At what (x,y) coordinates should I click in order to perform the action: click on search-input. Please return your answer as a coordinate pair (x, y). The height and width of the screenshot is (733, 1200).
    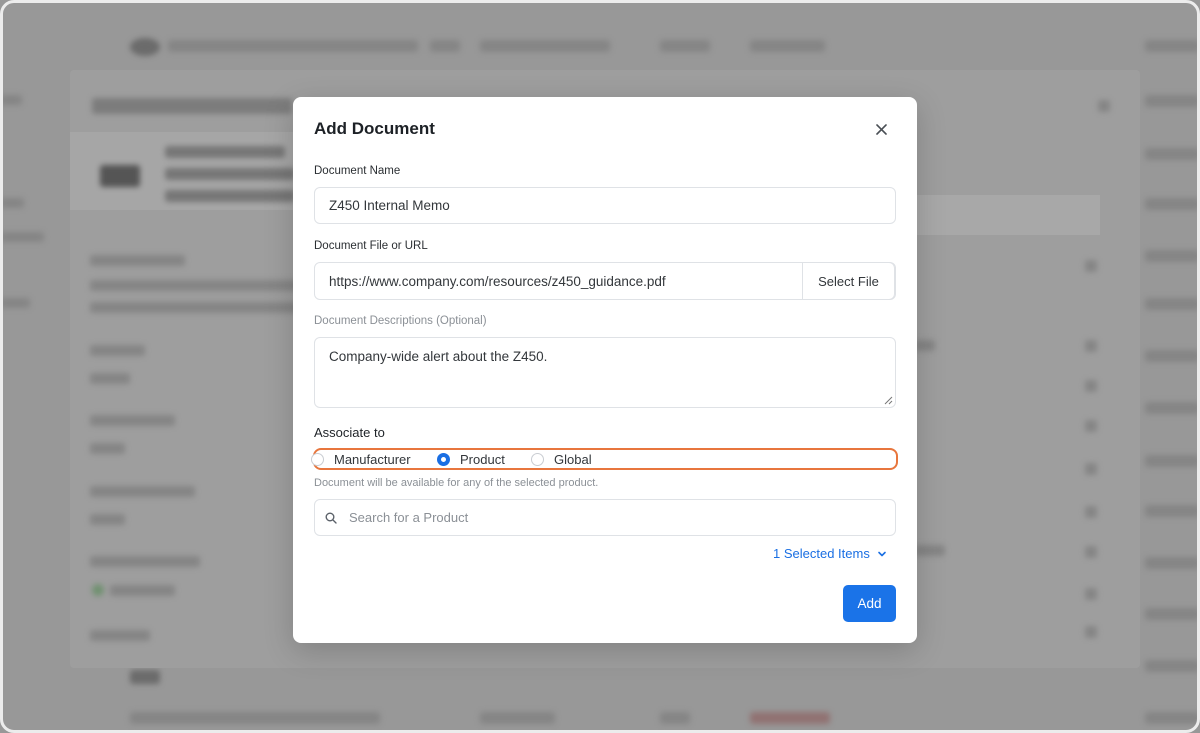
    Looking at the image, I should click on (599, 517).